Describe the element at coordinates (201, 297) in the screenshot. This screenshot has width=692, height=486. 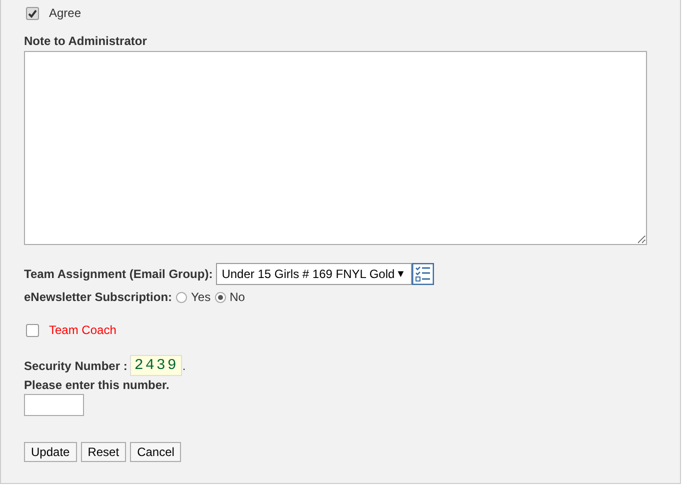
I see `radio-label: Yes` at that location.